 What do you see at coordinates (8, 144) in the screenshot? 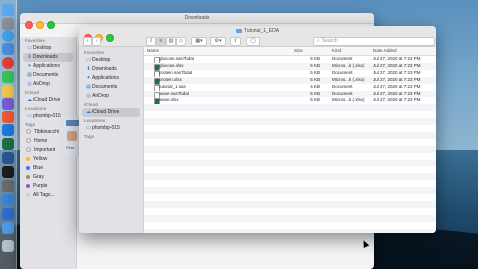
I see `excel-icon` at bounding box center [8, 144].